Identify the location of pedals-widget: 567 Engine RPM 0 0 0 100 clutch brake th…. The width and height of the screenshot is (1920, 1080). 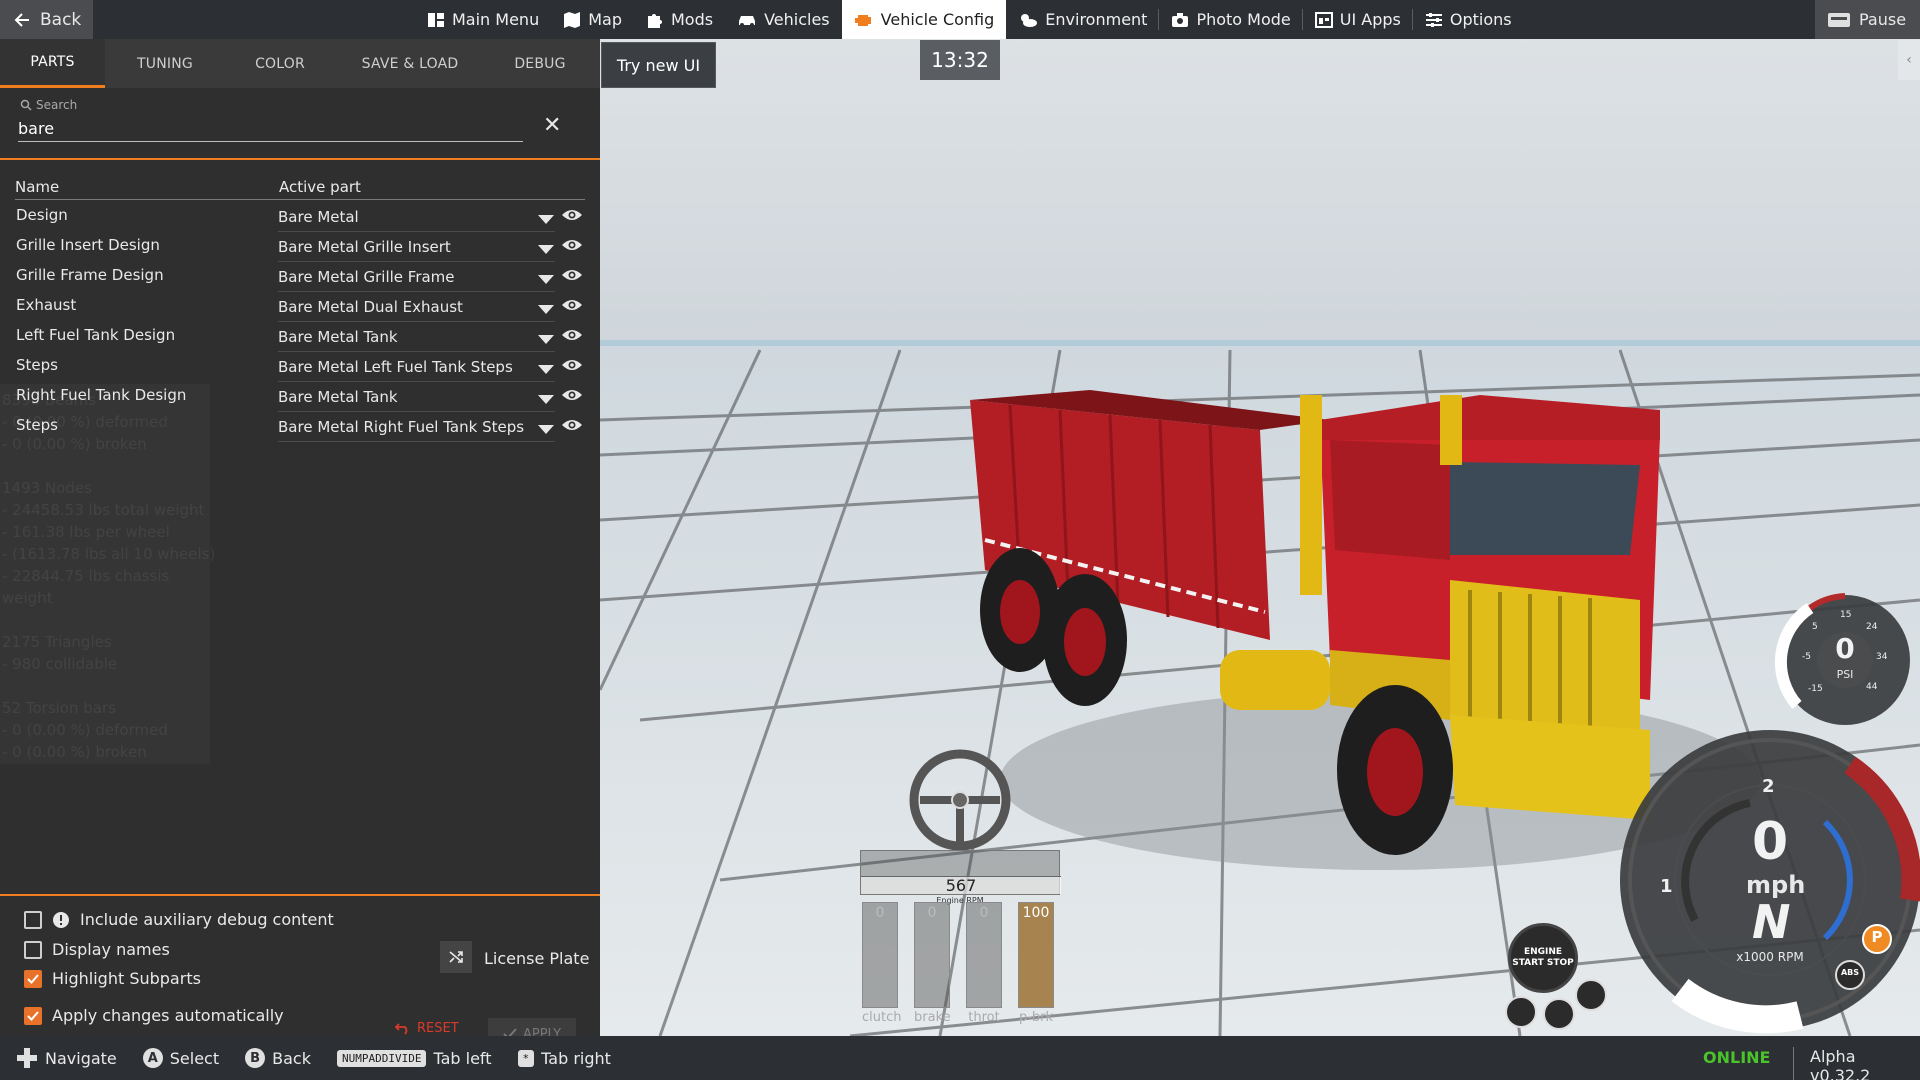
(960, 940).